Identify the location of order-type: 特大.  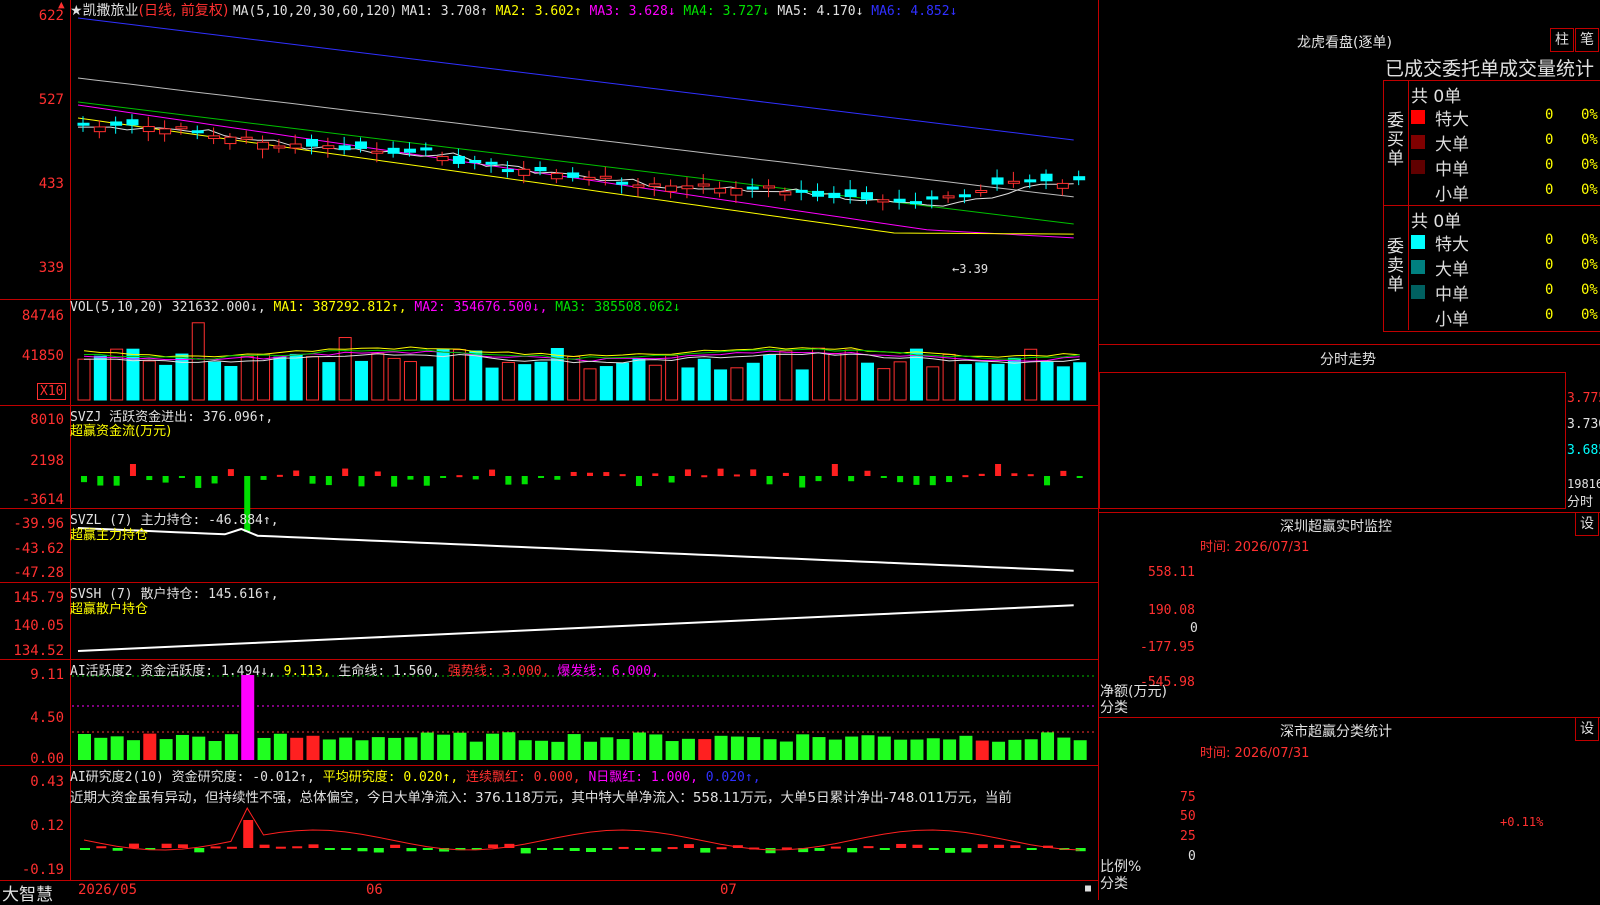
(1452, 245).